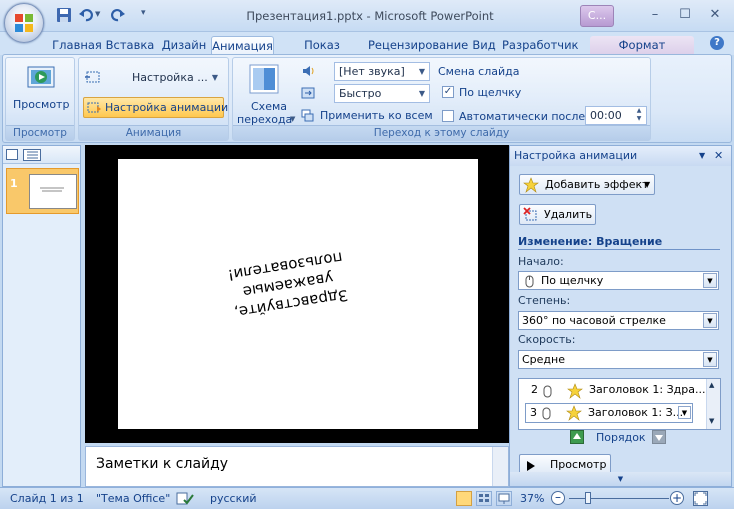  What do you see at coordinates (360, 93) in the screenshot?
I see `transition-speed-value: Быстро` at bounding box center [360, 93].